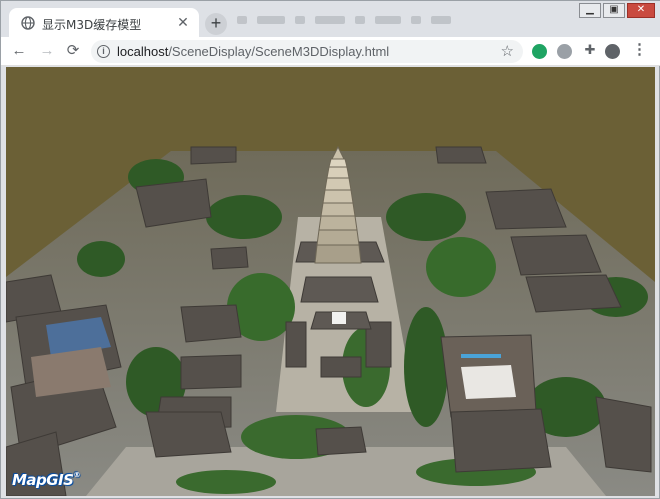 This screenshot has height=499, width=660. I want to click on mapgis-logo: MapGIS®, so click(46, 480).